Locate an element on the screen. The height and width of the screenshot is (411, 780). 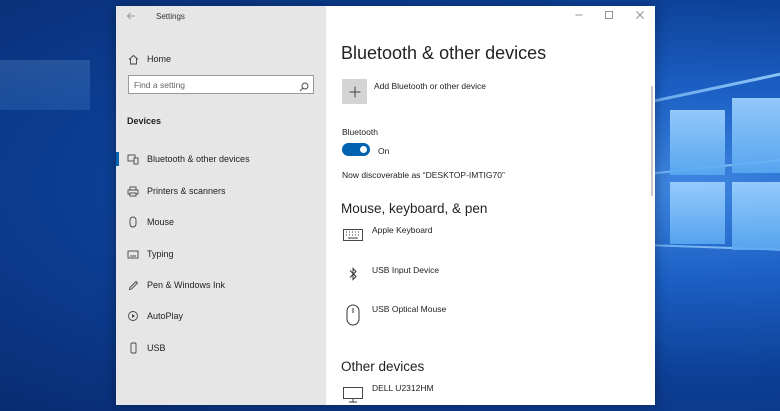
sidebar-item-pen: Pen & Windows Ink is located at coordinates (221, 285).